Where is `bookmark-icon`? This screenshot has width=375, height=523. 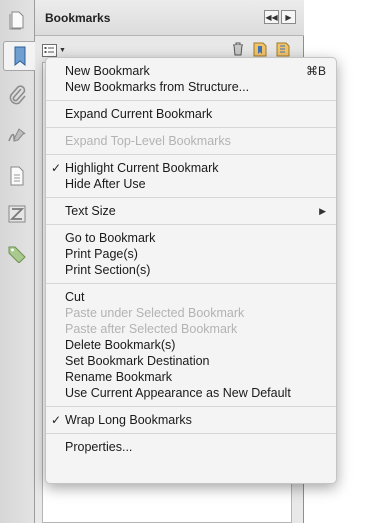
bookmark-icon is located at coordinates (19, 56).